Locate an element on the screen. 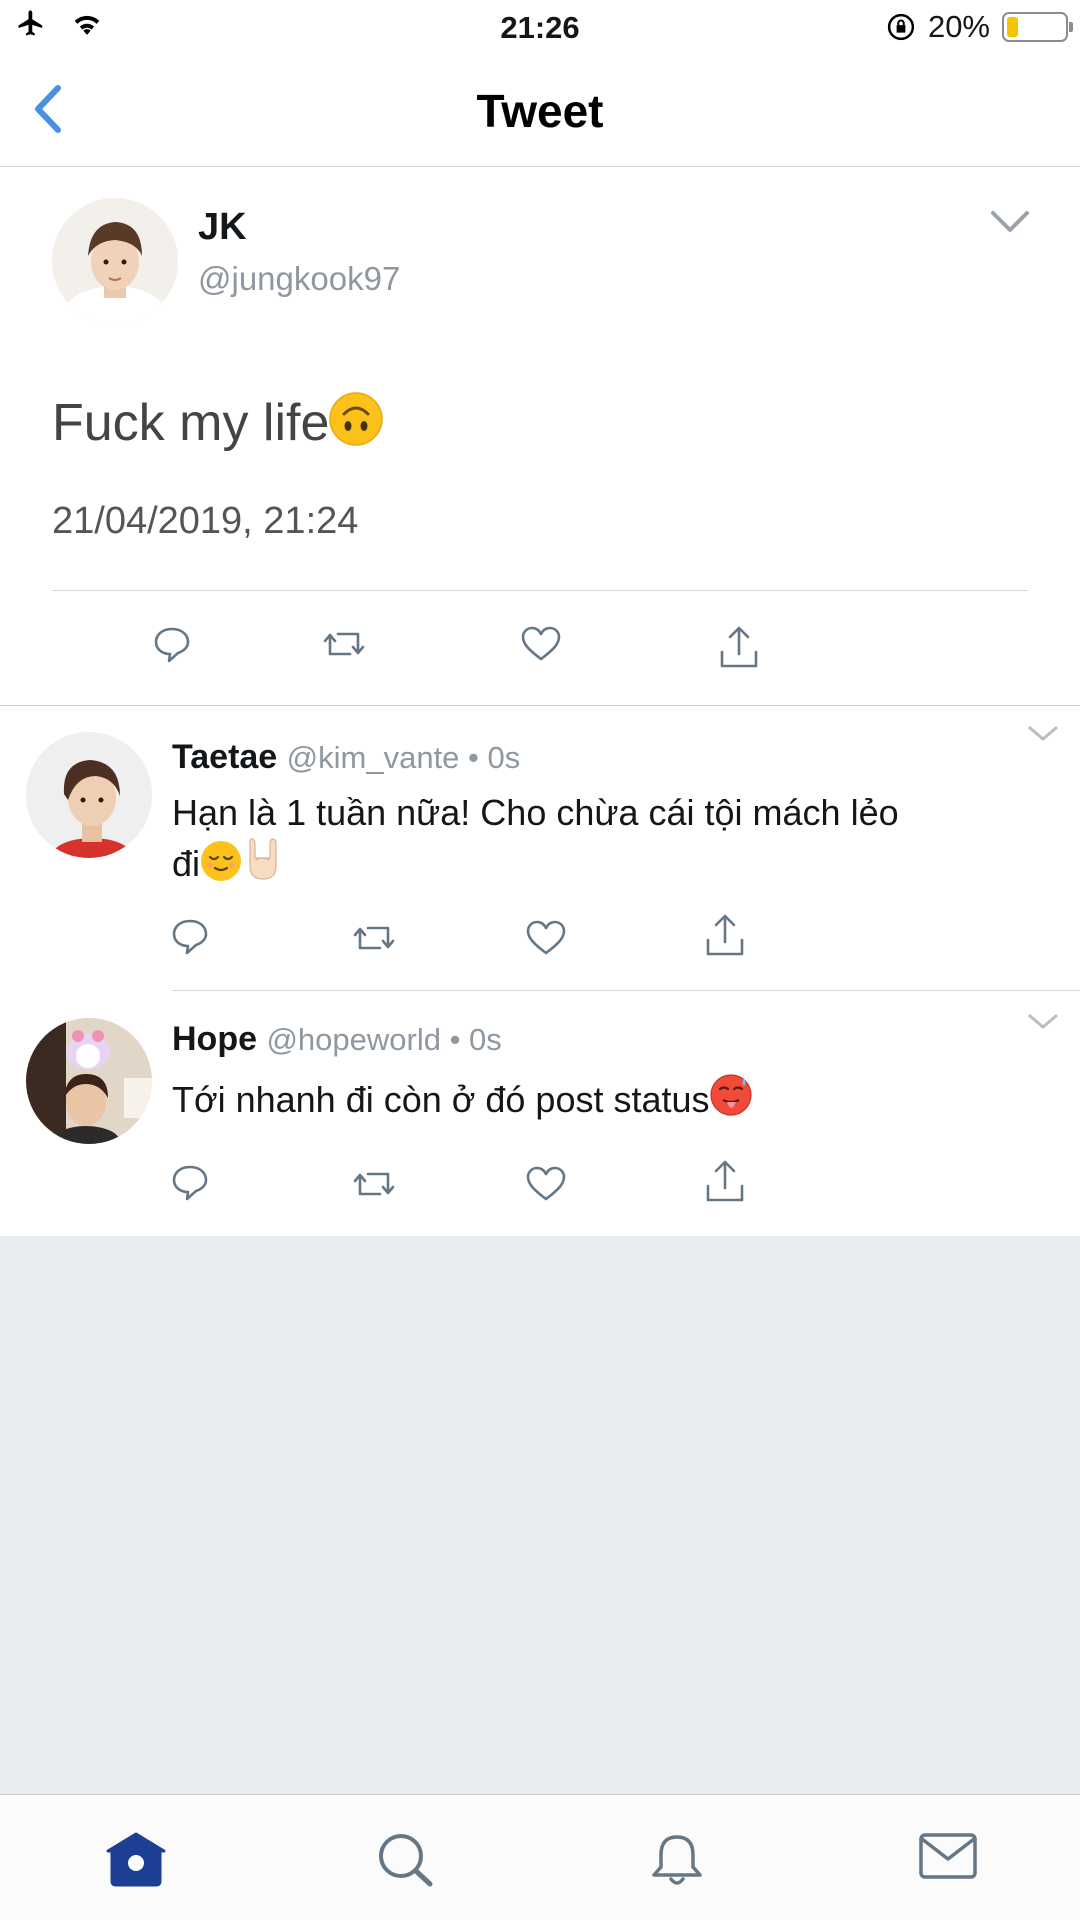 This screenshot has width=1080, height=1920. tweet-text-content: Fuck my life is located at coordinates (191, 423).